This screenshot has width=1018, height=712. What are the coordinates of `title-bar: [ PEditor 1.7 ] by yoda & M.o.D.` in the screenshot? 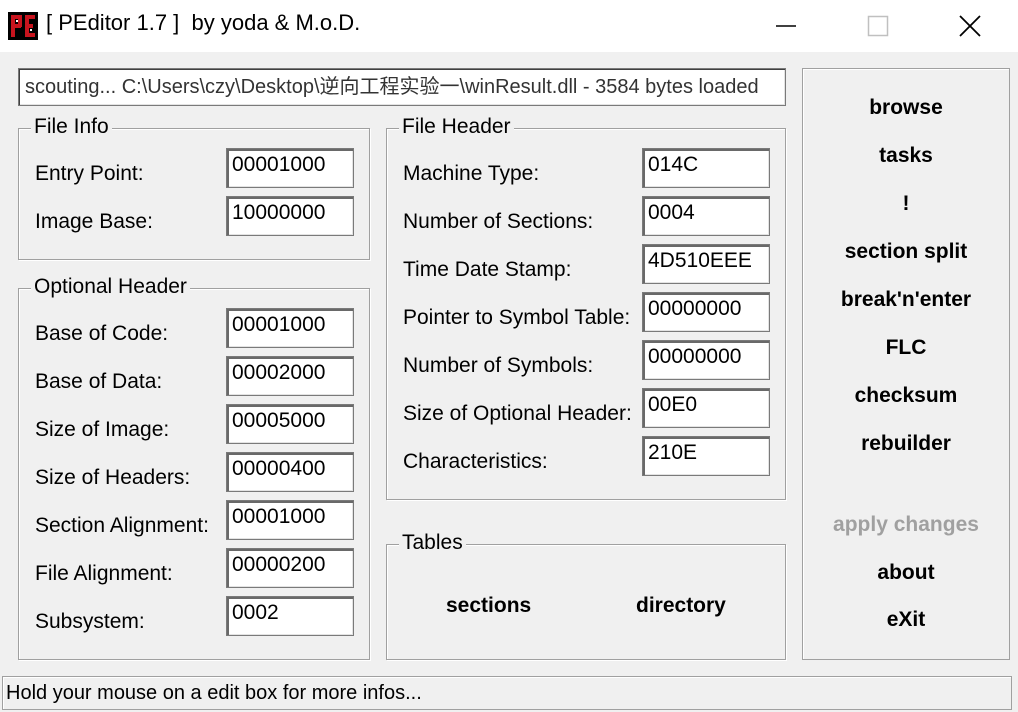 It's located at (509, 26).